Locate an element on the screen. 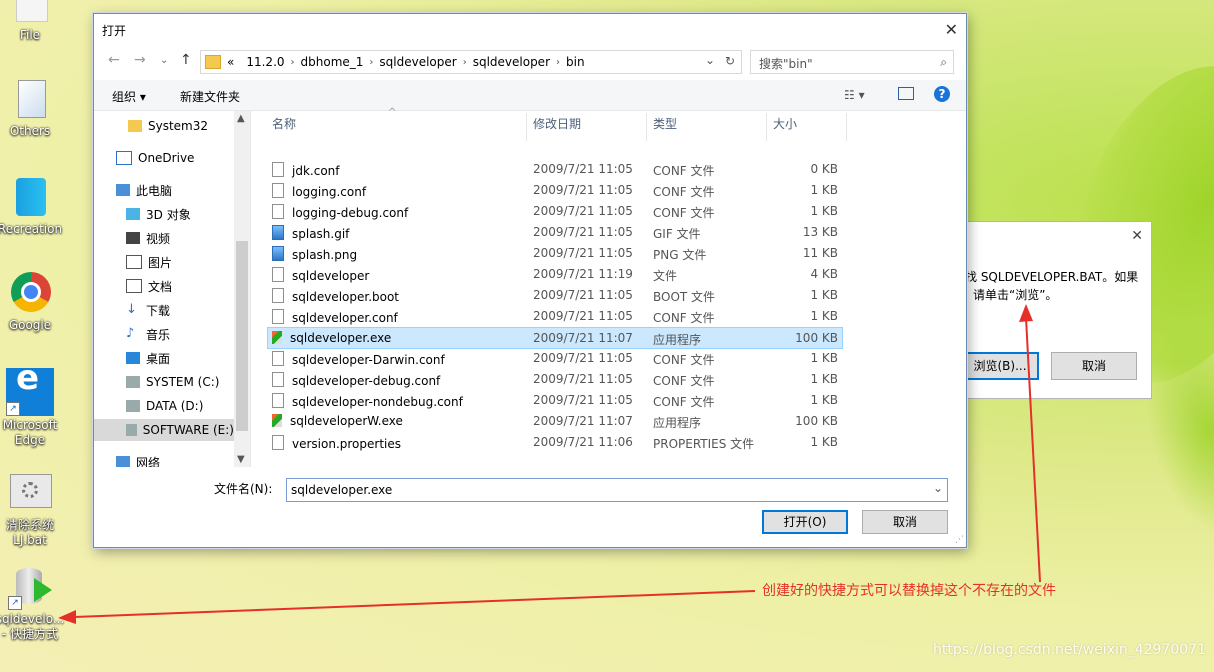 This screenshot has width=1214, height=672. scroll-thumb is located at coordinates (242, 336).